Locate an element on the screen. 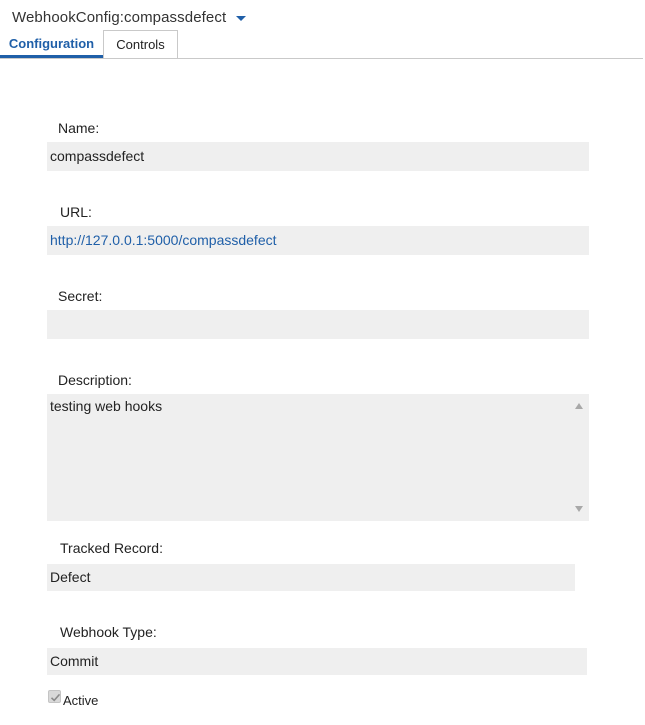 The image size is (645, 725). page-header: WebhookConfig:compassdefect is located at coordinates (129, 17).